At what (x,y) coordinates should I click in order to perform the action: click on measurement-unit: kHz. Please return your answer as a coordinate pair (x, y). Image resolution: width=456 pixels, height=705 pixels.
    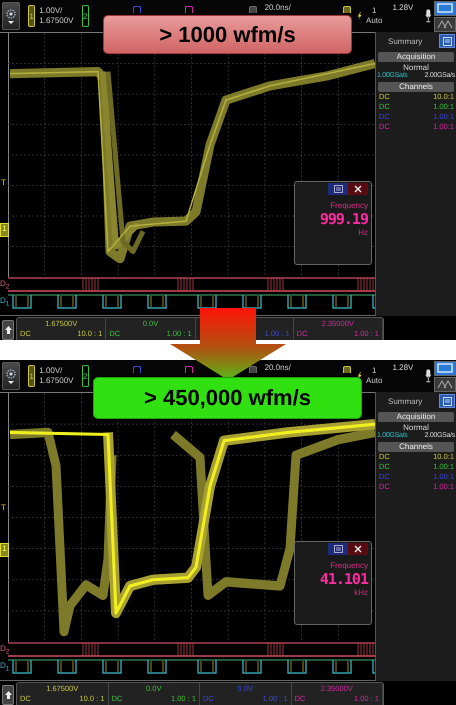
    Looking at the image, I should click on (361, 592).